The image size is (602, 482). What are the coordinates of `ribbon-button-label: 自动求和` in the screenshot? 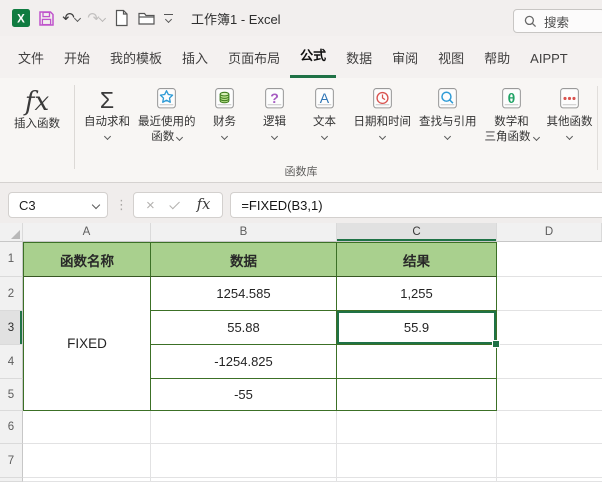 It's located at (107, 122).